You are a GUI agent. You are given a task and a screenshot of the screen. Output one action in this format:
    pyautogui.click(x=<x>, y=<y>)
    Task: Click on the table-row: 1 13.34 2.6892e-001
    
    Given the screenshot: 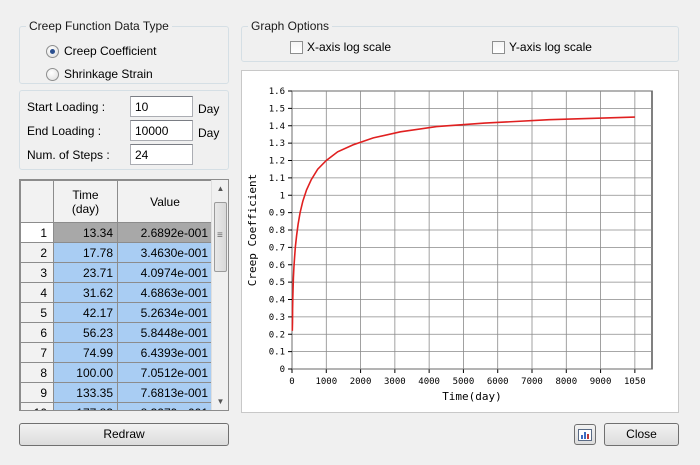 What is the action you would take?
    pyautogui.click(x=116, y=232)
    